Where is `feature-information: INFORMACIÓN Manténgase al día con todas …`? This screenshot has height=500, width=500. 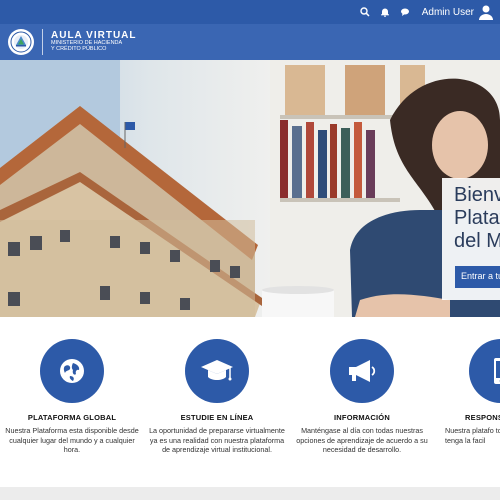
feature-information: INFORMACIÓN Manténgase al día con todas … is located at coordinates (362, 397).